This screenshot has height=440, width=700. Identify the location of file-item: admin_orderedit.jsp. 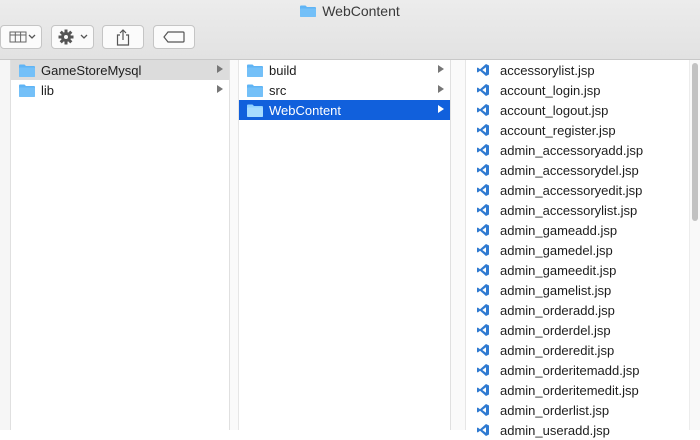
(577, 350).